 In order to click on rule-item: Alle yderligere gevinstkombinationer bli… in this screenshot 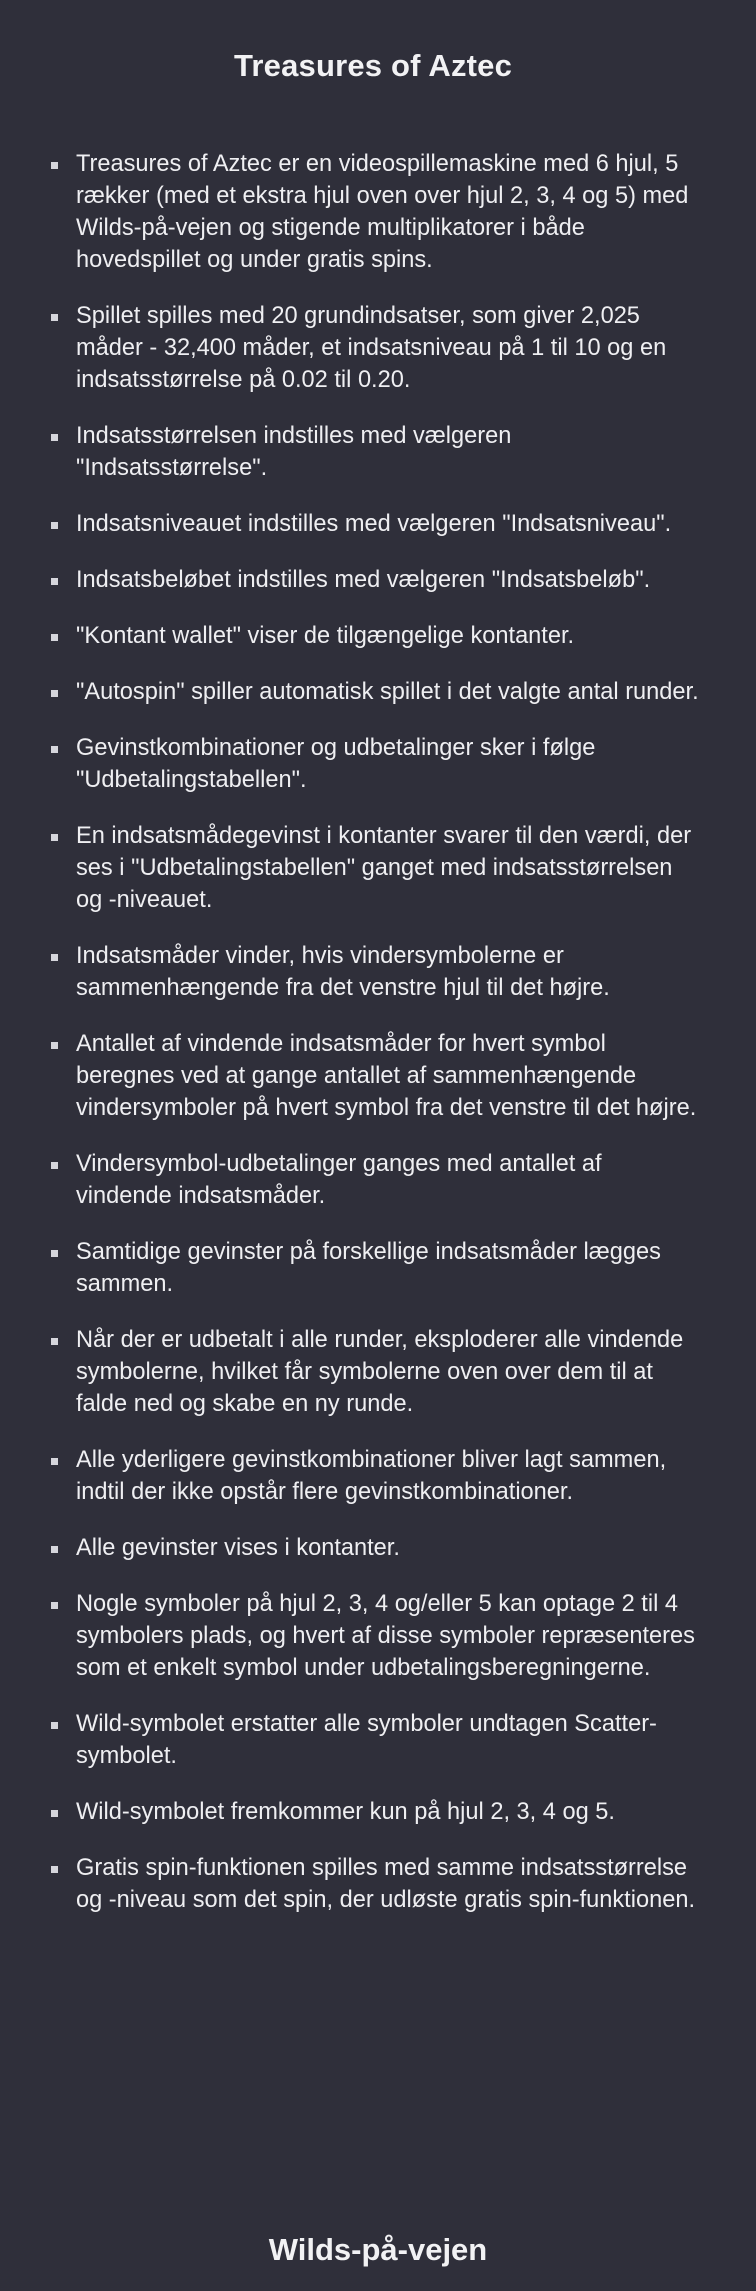, I will do `click(373, 1476)`.